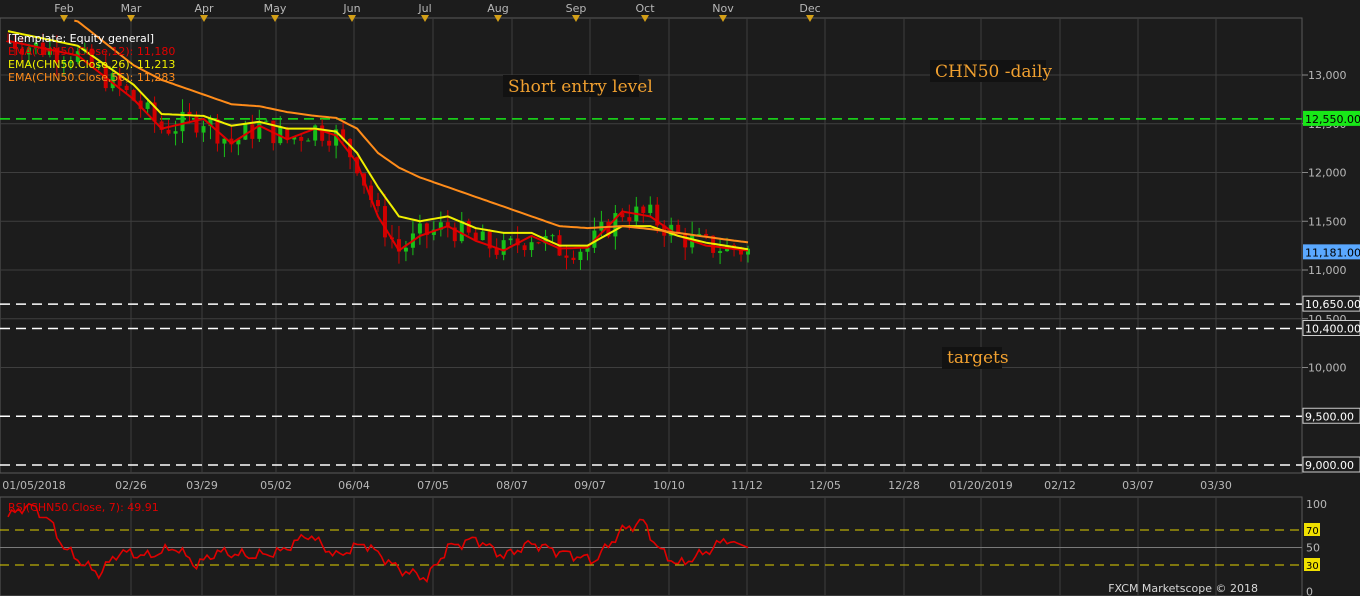  What do you see at coordinates (131, 8) in the screenshot?
I see `month-label: Mar` at bounding box center [131, 8].